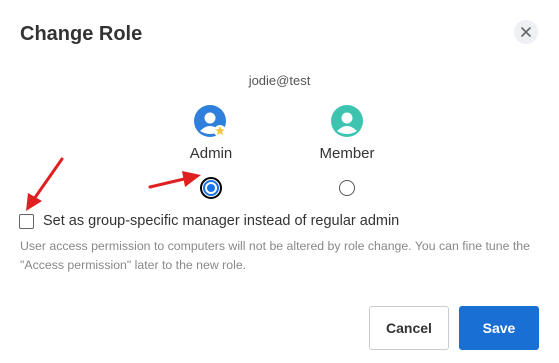 The image size is (559, 363). I want to click on admin-radio, so click(211, 188).